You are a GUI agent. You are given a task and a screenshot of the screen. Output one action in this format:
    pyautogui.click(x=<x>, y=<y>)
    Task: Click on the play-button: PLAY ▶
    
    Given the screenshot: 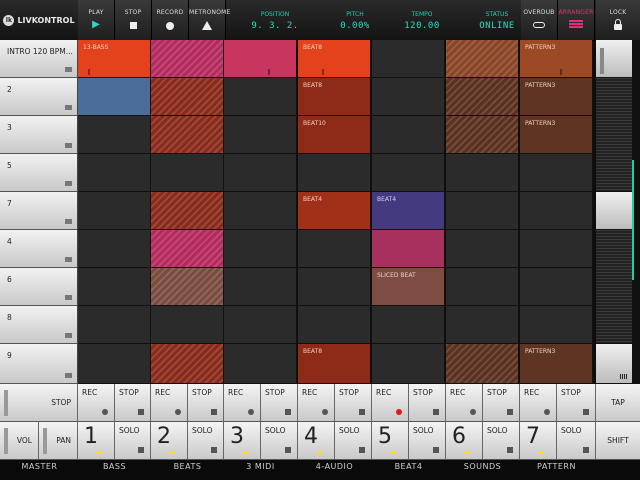 What is the action you would take?
    pyautogui.click(x=96, y=20)
    